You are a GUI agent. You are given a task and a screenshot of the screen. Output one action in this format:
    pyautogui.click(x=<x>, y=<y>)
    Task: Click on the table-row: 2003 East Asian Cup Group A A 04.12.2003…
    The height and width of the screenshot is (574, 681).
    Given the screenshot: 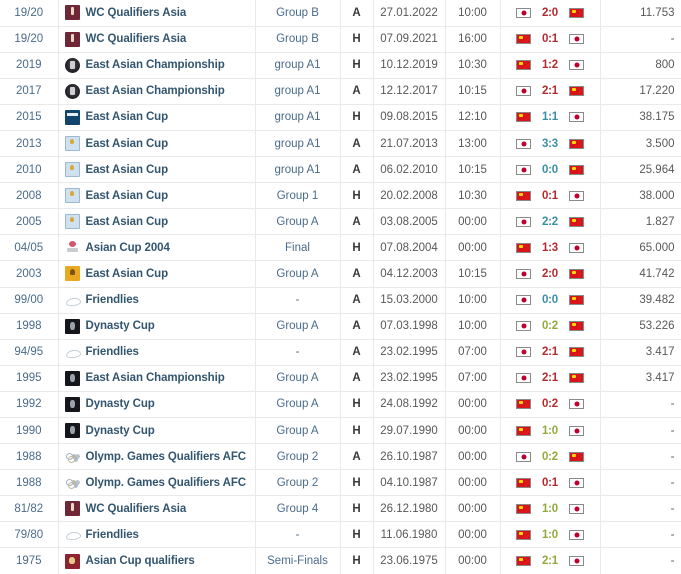 What is the action you would take?
    pyautogui.click(x=340, y=274)
    